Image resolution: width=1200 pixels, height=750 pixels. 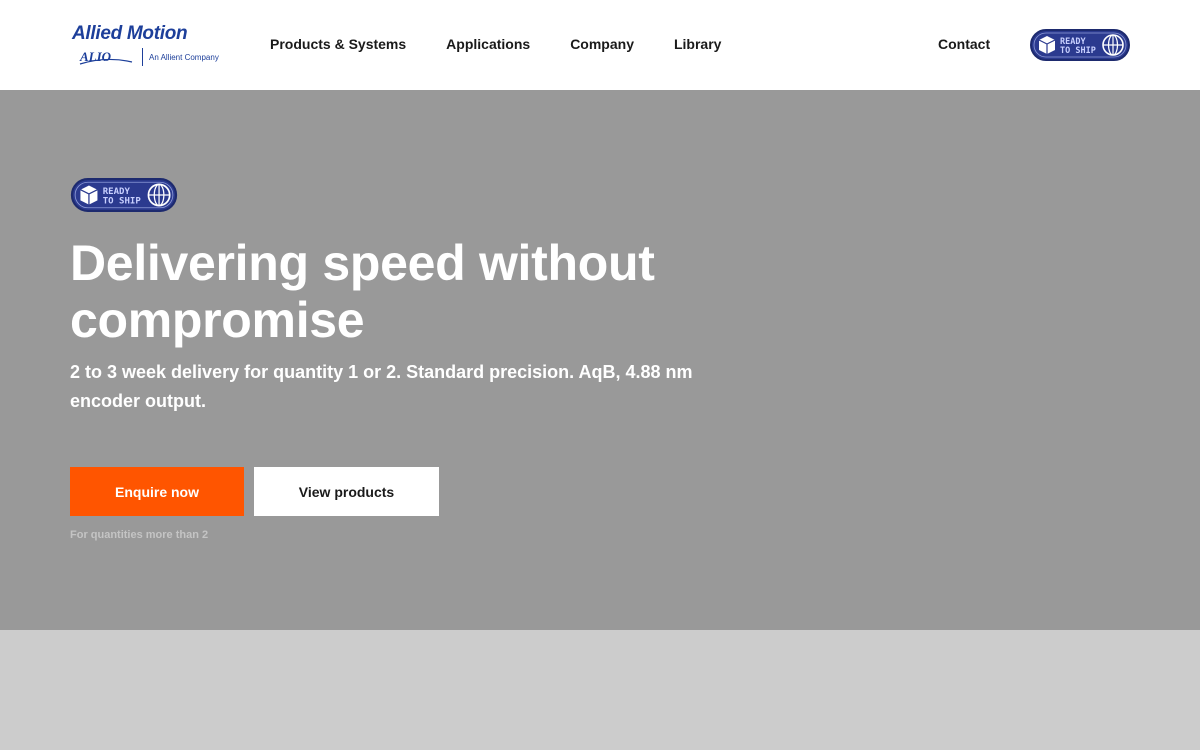 What do you see at coordinates (362, 291) in the screenshot?
I see `hero-title: Delivering speed without compromise` at bounding box center [362, 291].